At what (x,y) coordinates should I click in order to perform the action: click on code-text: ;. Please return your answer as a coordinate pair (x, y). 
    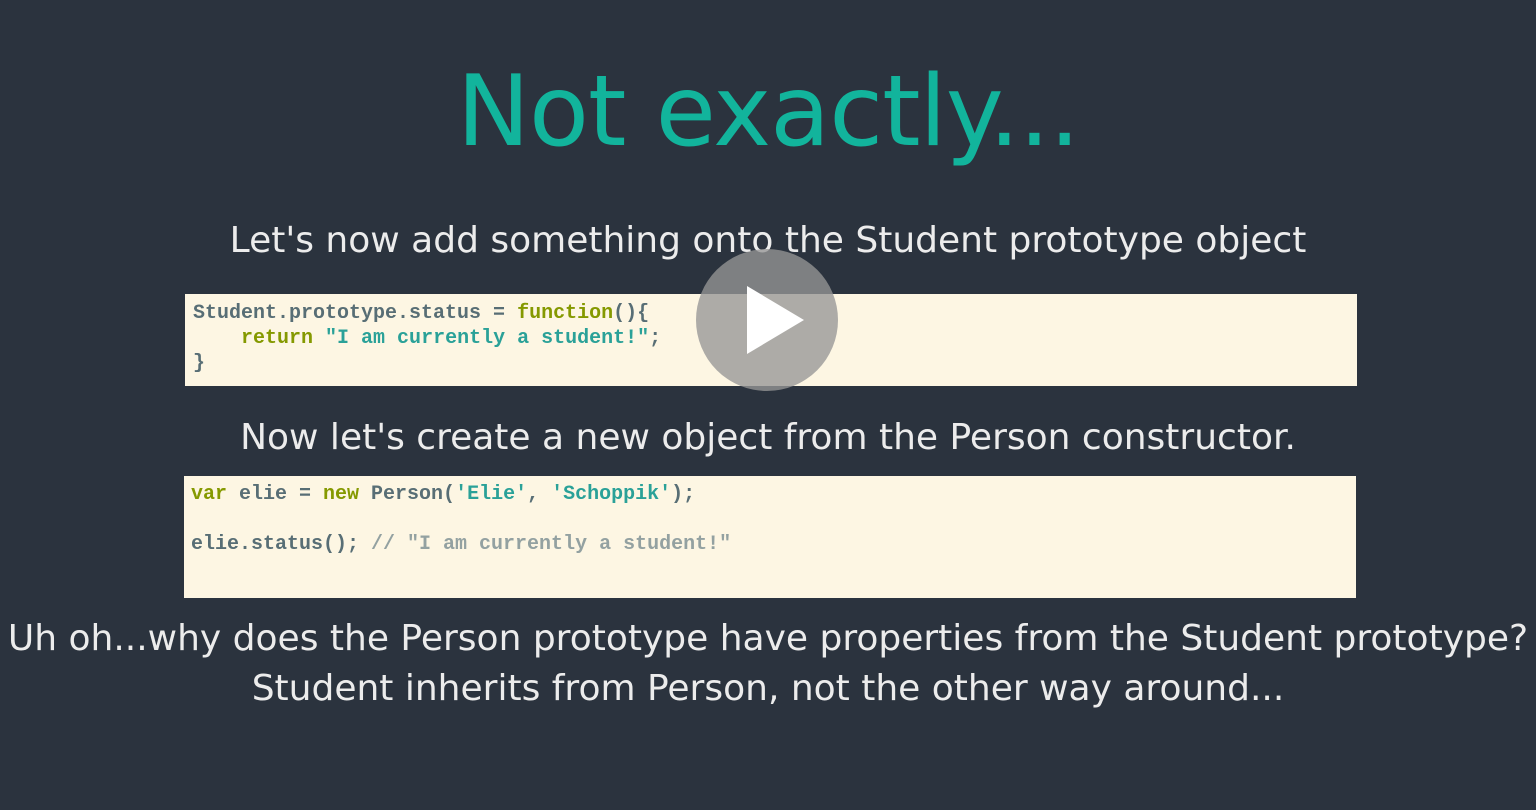
    Looking at the image, I should click on (655, 338).